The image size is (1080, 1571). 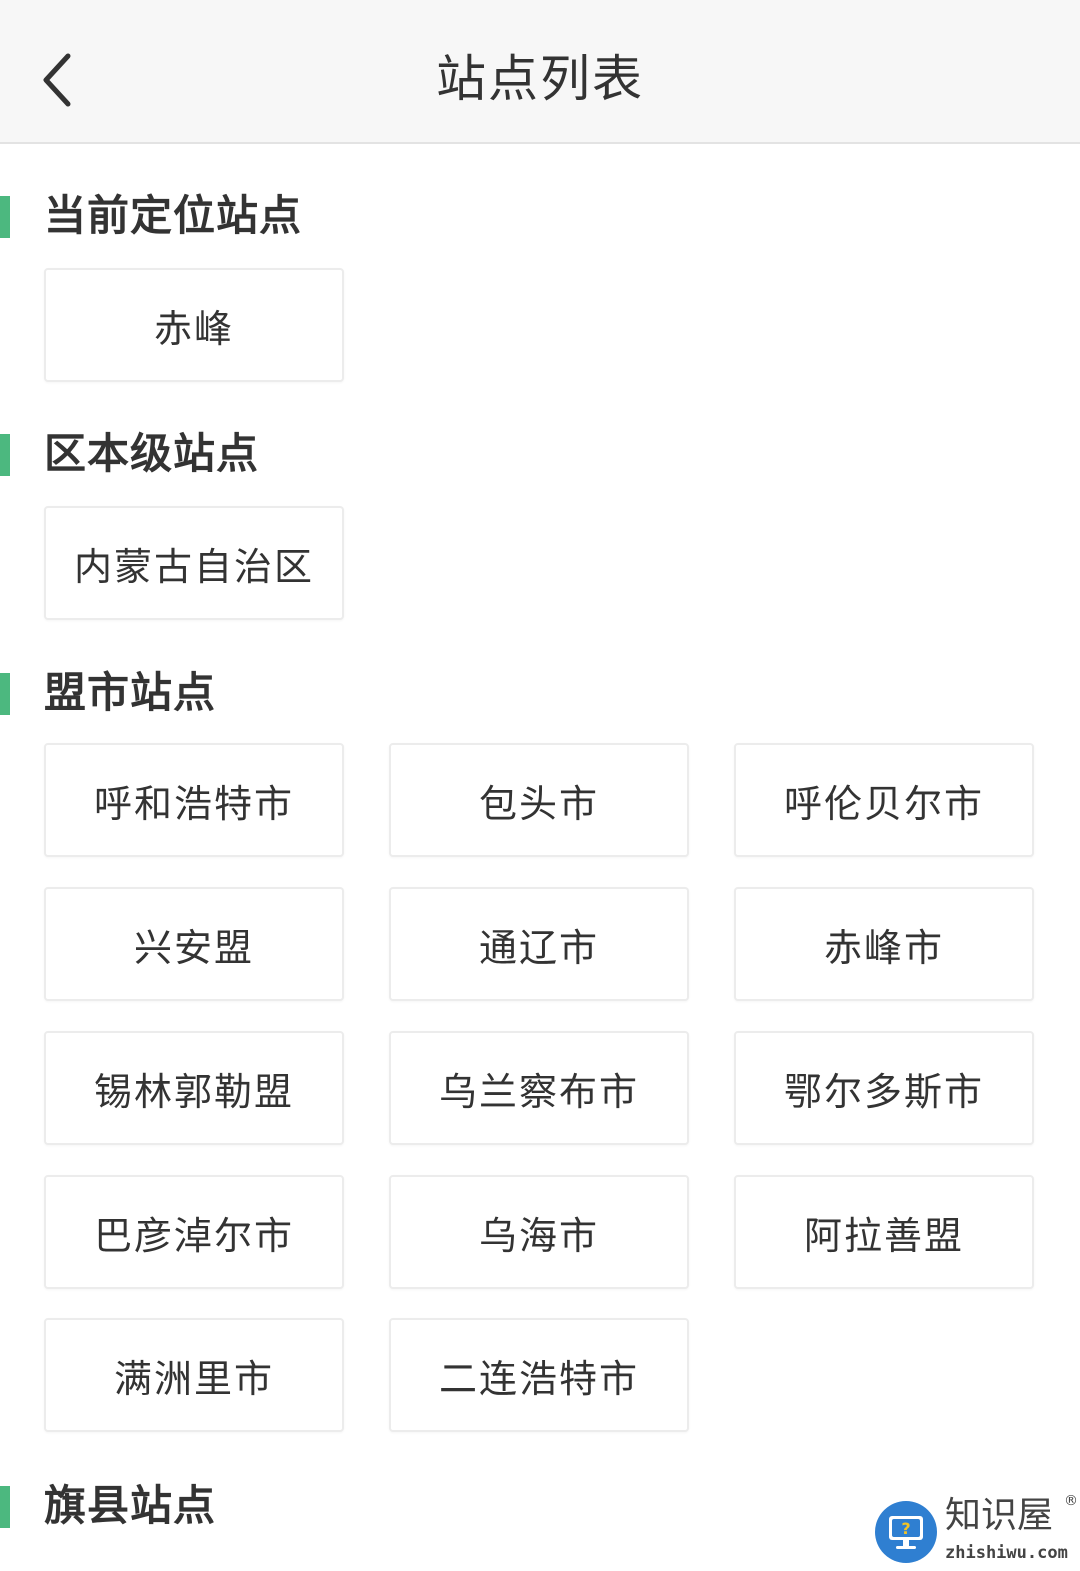 What do you see at coordinates (194, 800) in the screenshot?
I see `site-button: 呼和浩特市` at bounding box center [194, 800].